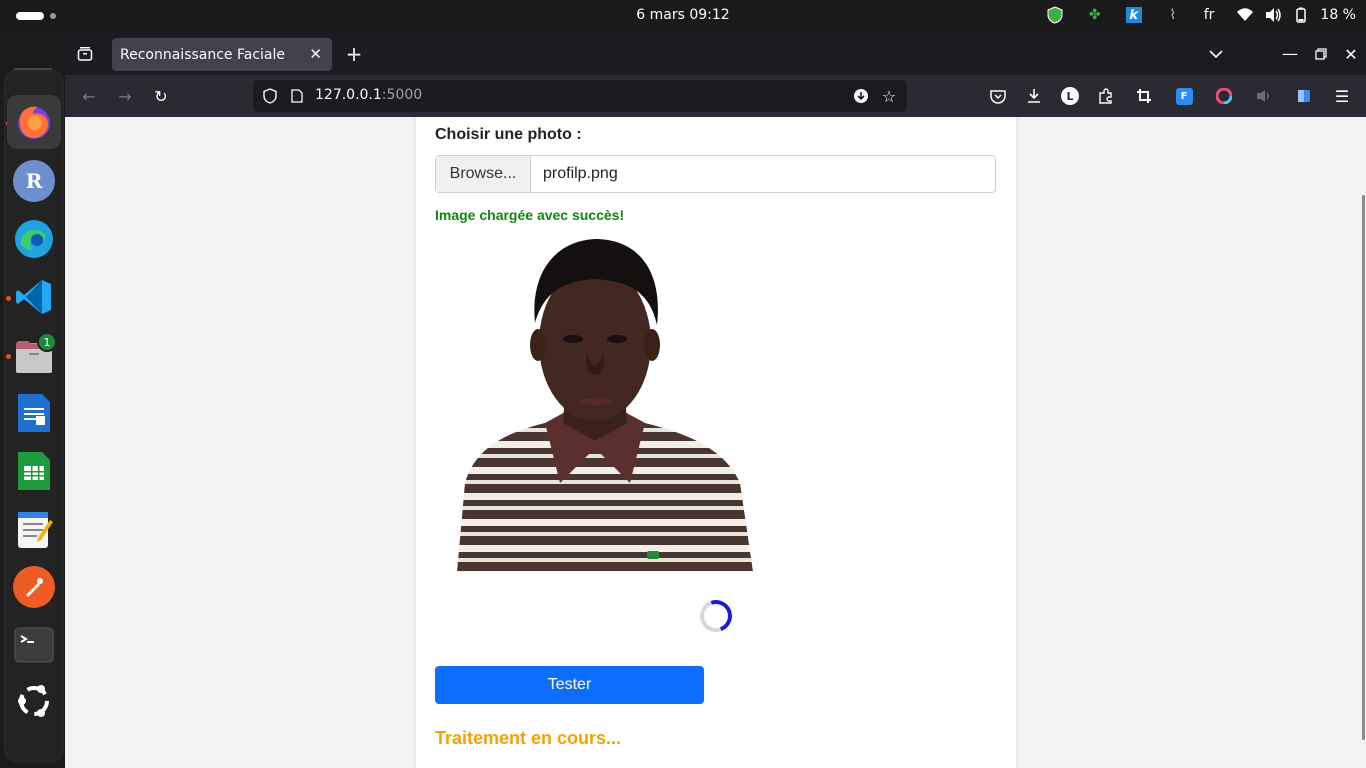 The width and height of the screenshot is (1366, 768). What do you see at coordinates (1290, 53) in the screenshot?
I see `minimize-icon: —` at bounding box center [1290, 53].